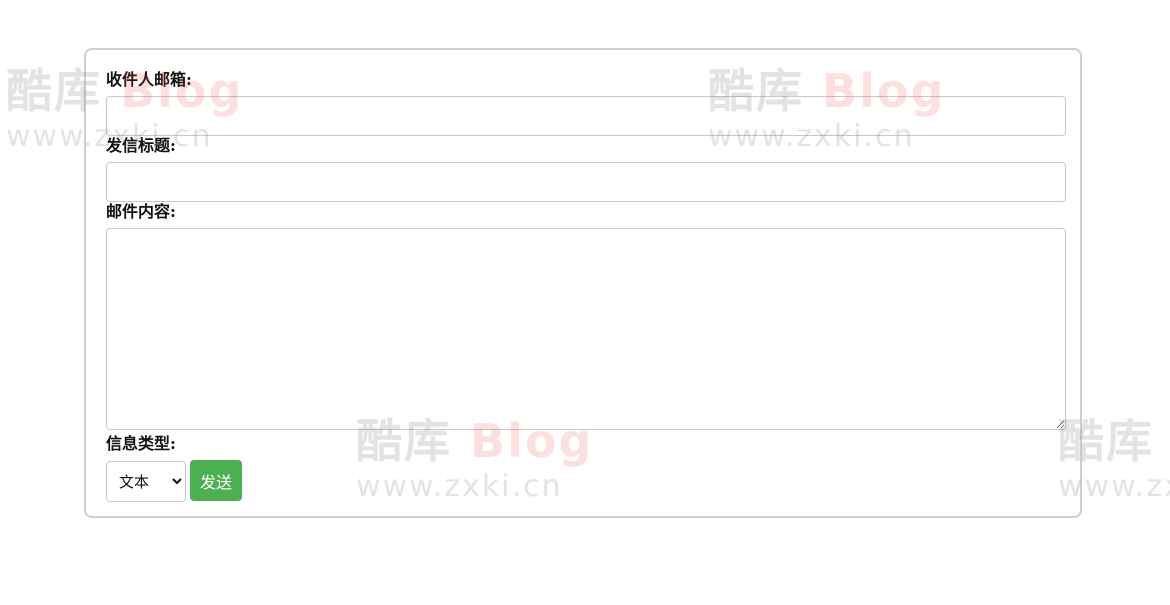  I want to click on subject-label: 发信标题:, so click(141, 145).